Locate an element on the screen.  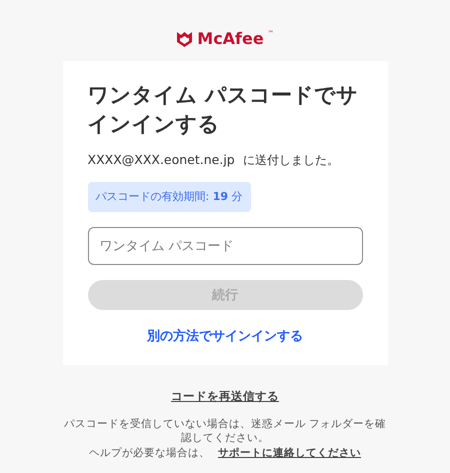
help-prefix-text: ヘルプが必要な場合は、 is located at coordinates (149, 453).